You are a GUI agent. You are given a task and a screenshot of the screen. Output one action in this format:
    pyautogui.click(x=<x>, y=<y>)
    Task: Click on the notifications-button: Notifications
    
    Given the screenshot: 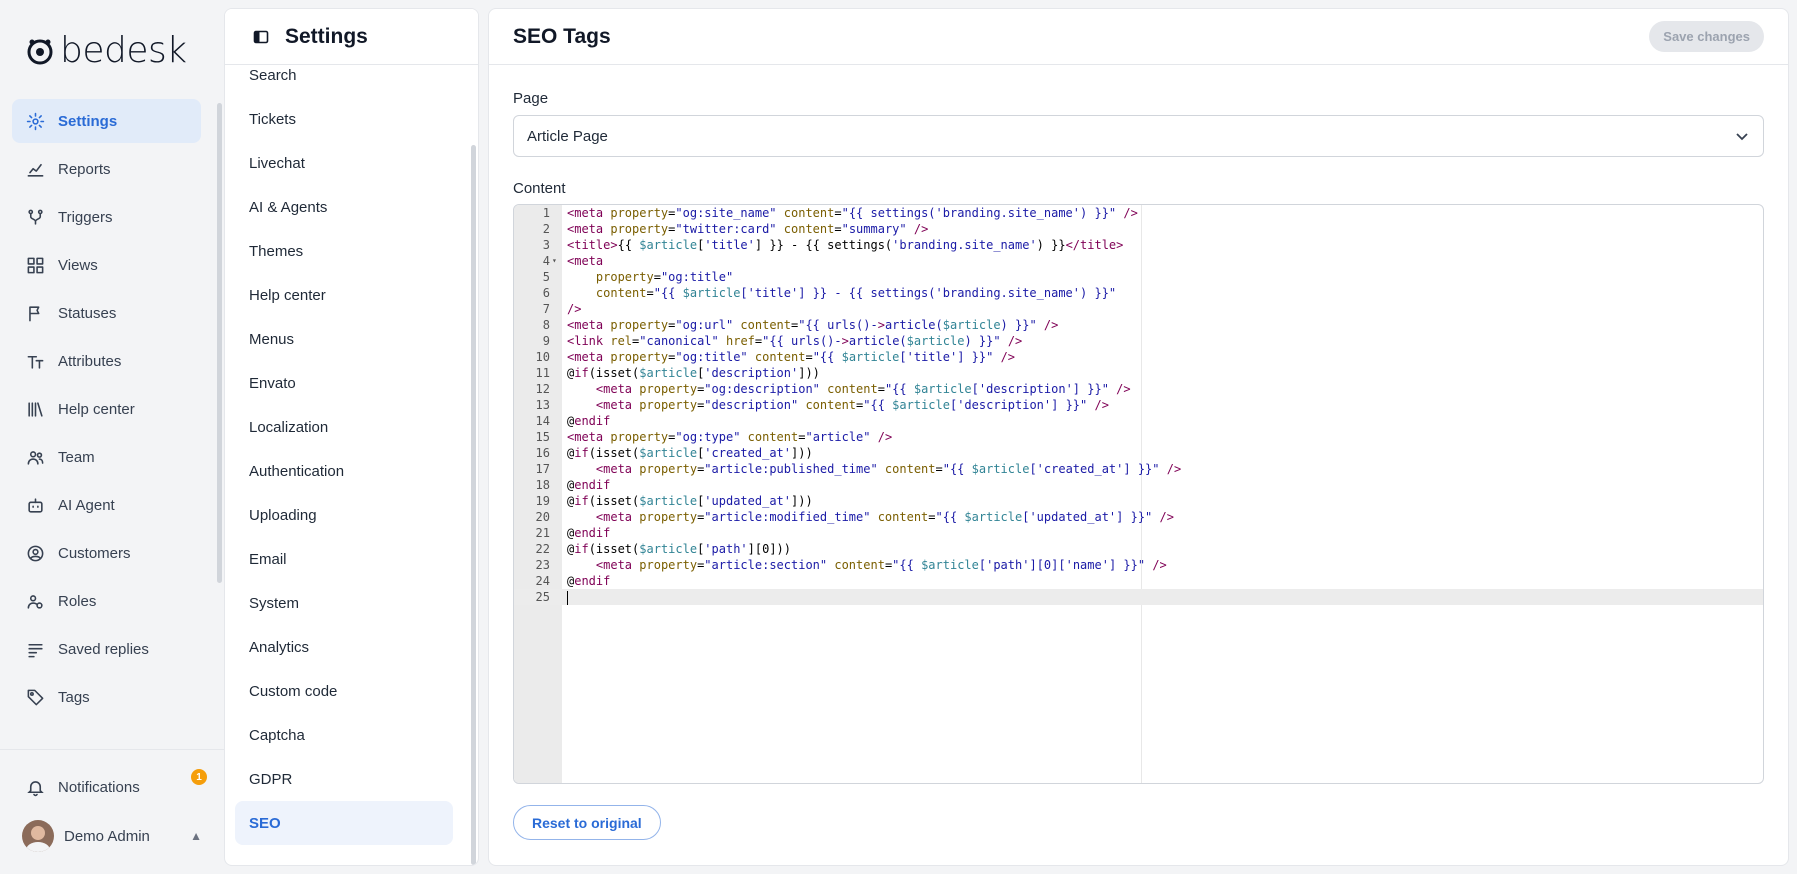 What is the action you would take?
    pyautogui.click(x=83, y=787)
    